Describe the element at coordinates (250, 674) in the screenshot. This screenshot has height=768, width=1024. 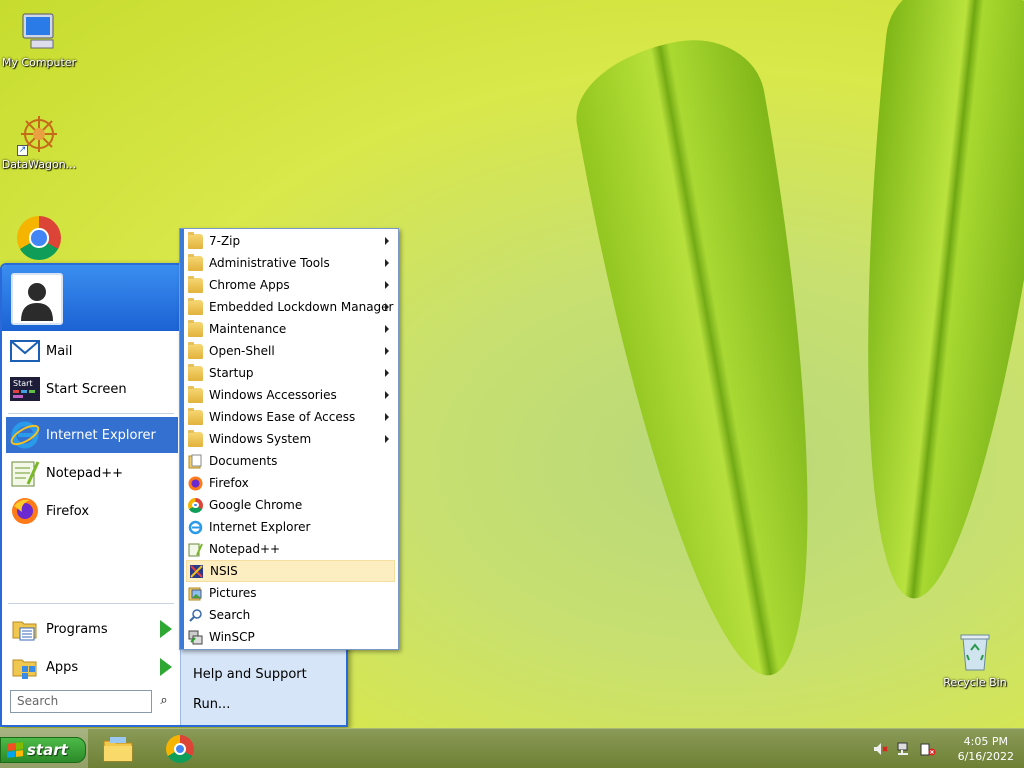
I see `help-and-support-link: Help and Support` at that location.